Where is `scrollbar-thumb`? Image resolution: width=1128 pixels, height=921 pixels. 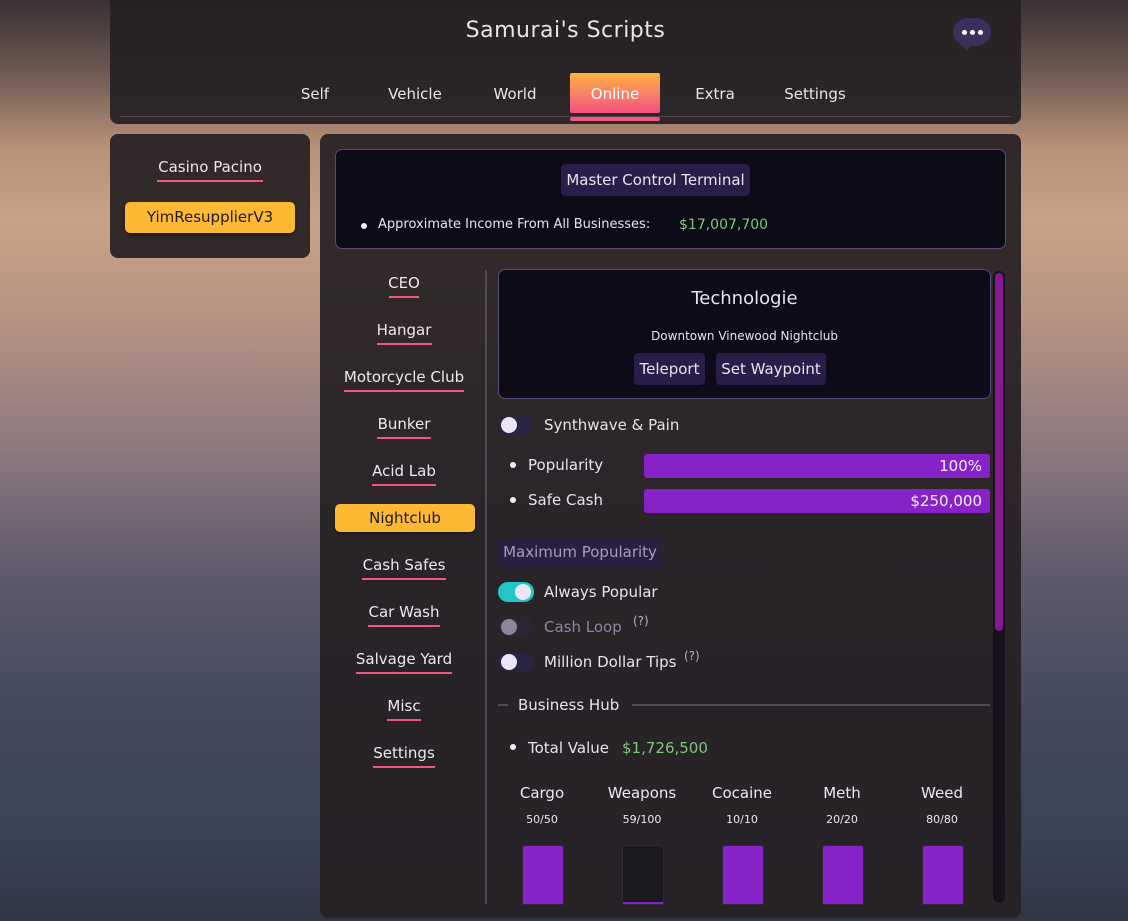
scrollbar-thumb is located at coordinates (999, 452).